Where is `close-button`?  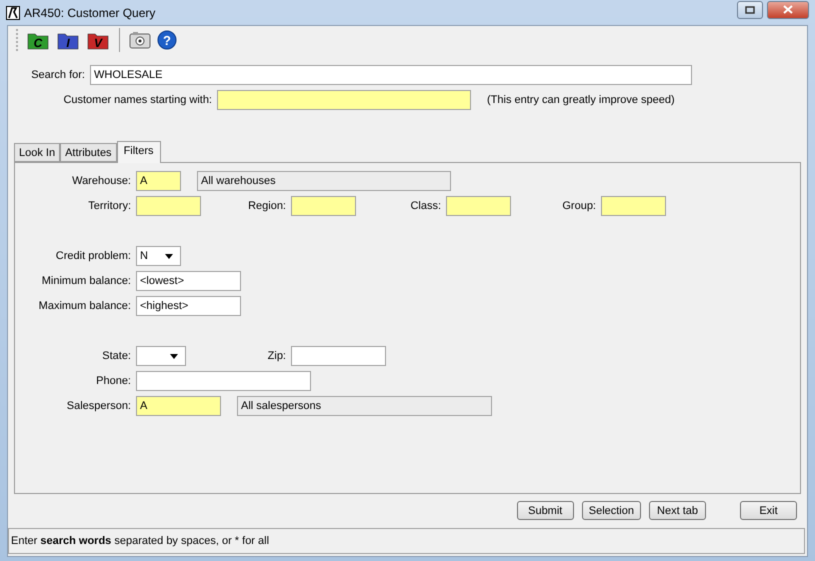
close-button is located at coordinates (788, 9).